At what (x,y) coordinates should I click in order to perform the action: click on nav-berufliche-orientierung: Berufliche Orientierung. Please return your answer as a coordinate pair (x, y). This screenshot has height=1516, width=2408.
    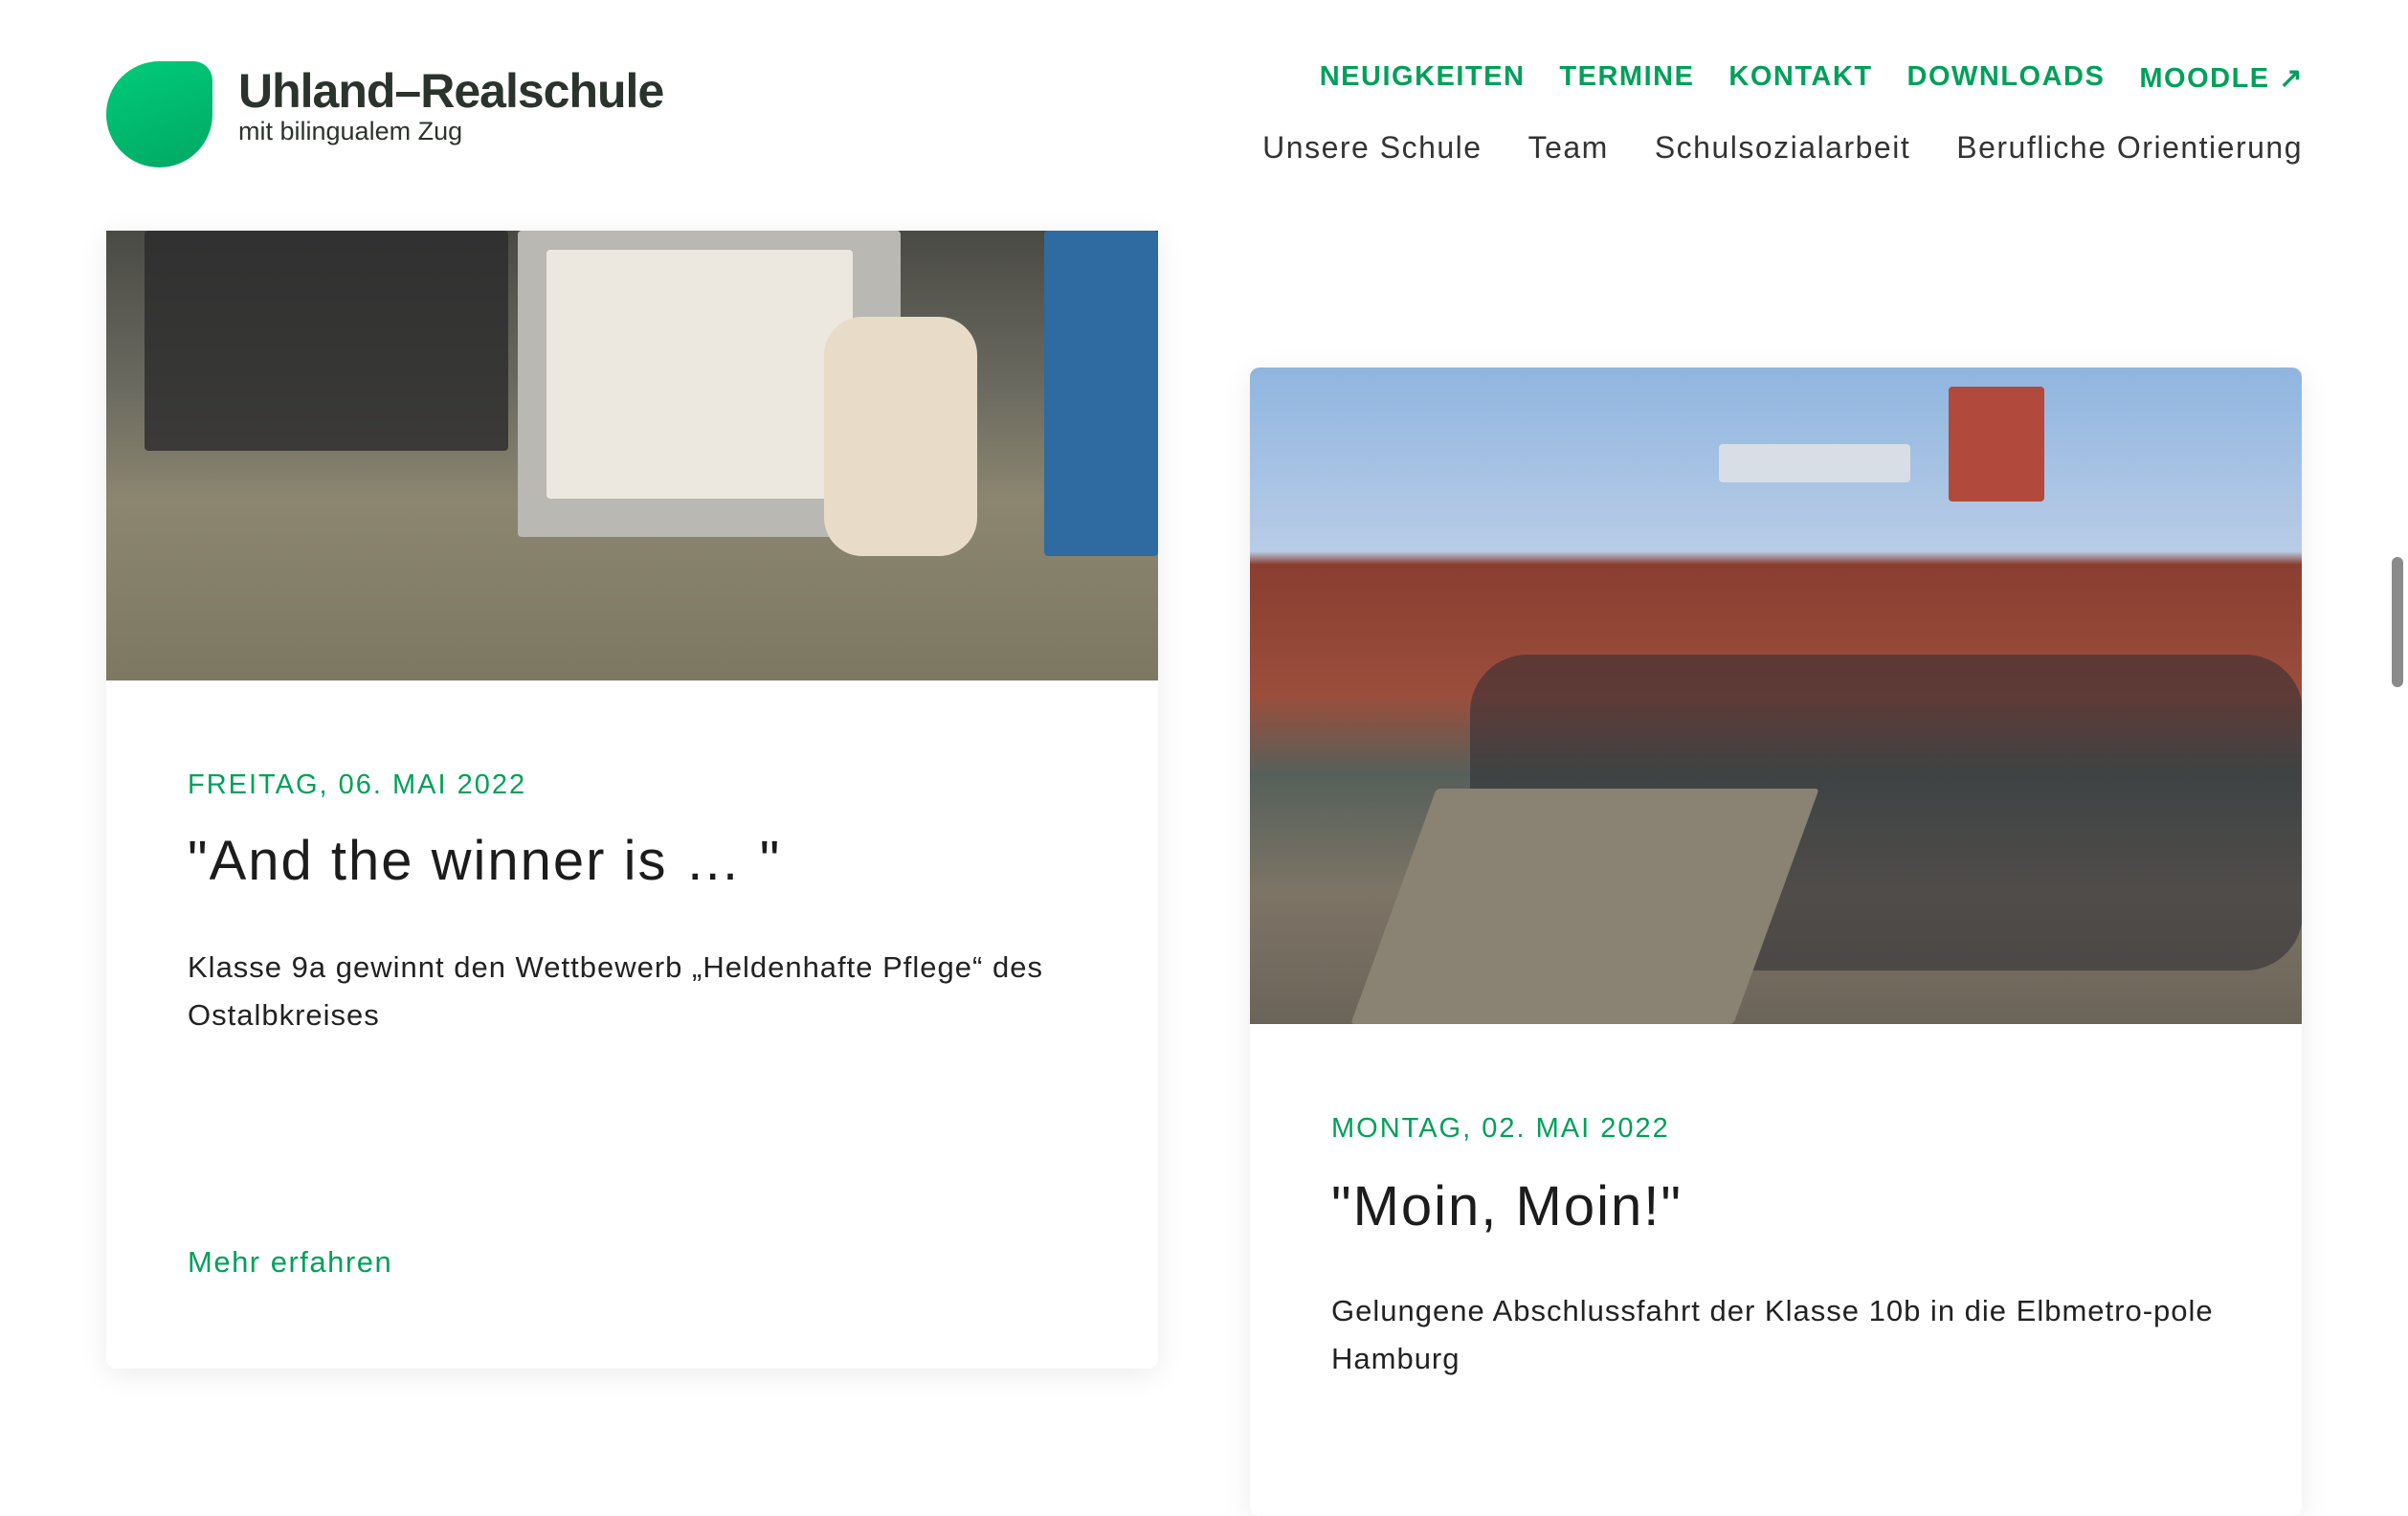
    Looking at the image, I should click on (2129, 148).